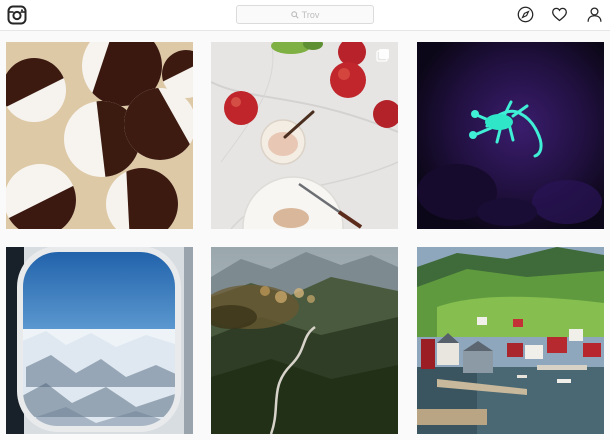 The height and width of the screenshot is (440, 610). I want to click on cookies-photo, so click(99, 135).